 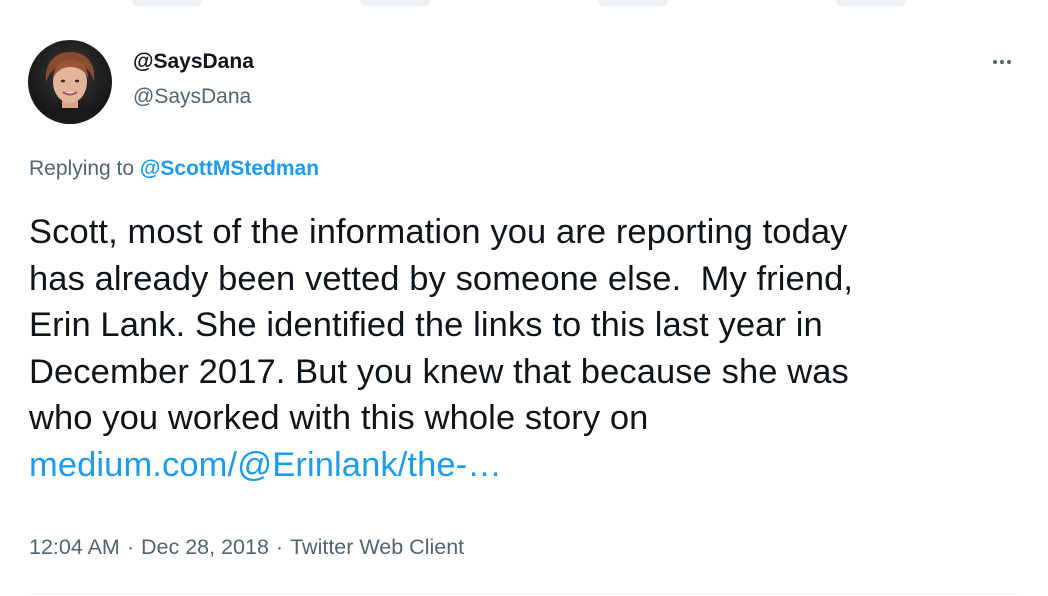 I want to click on avatar, so click(x=70, y=82).